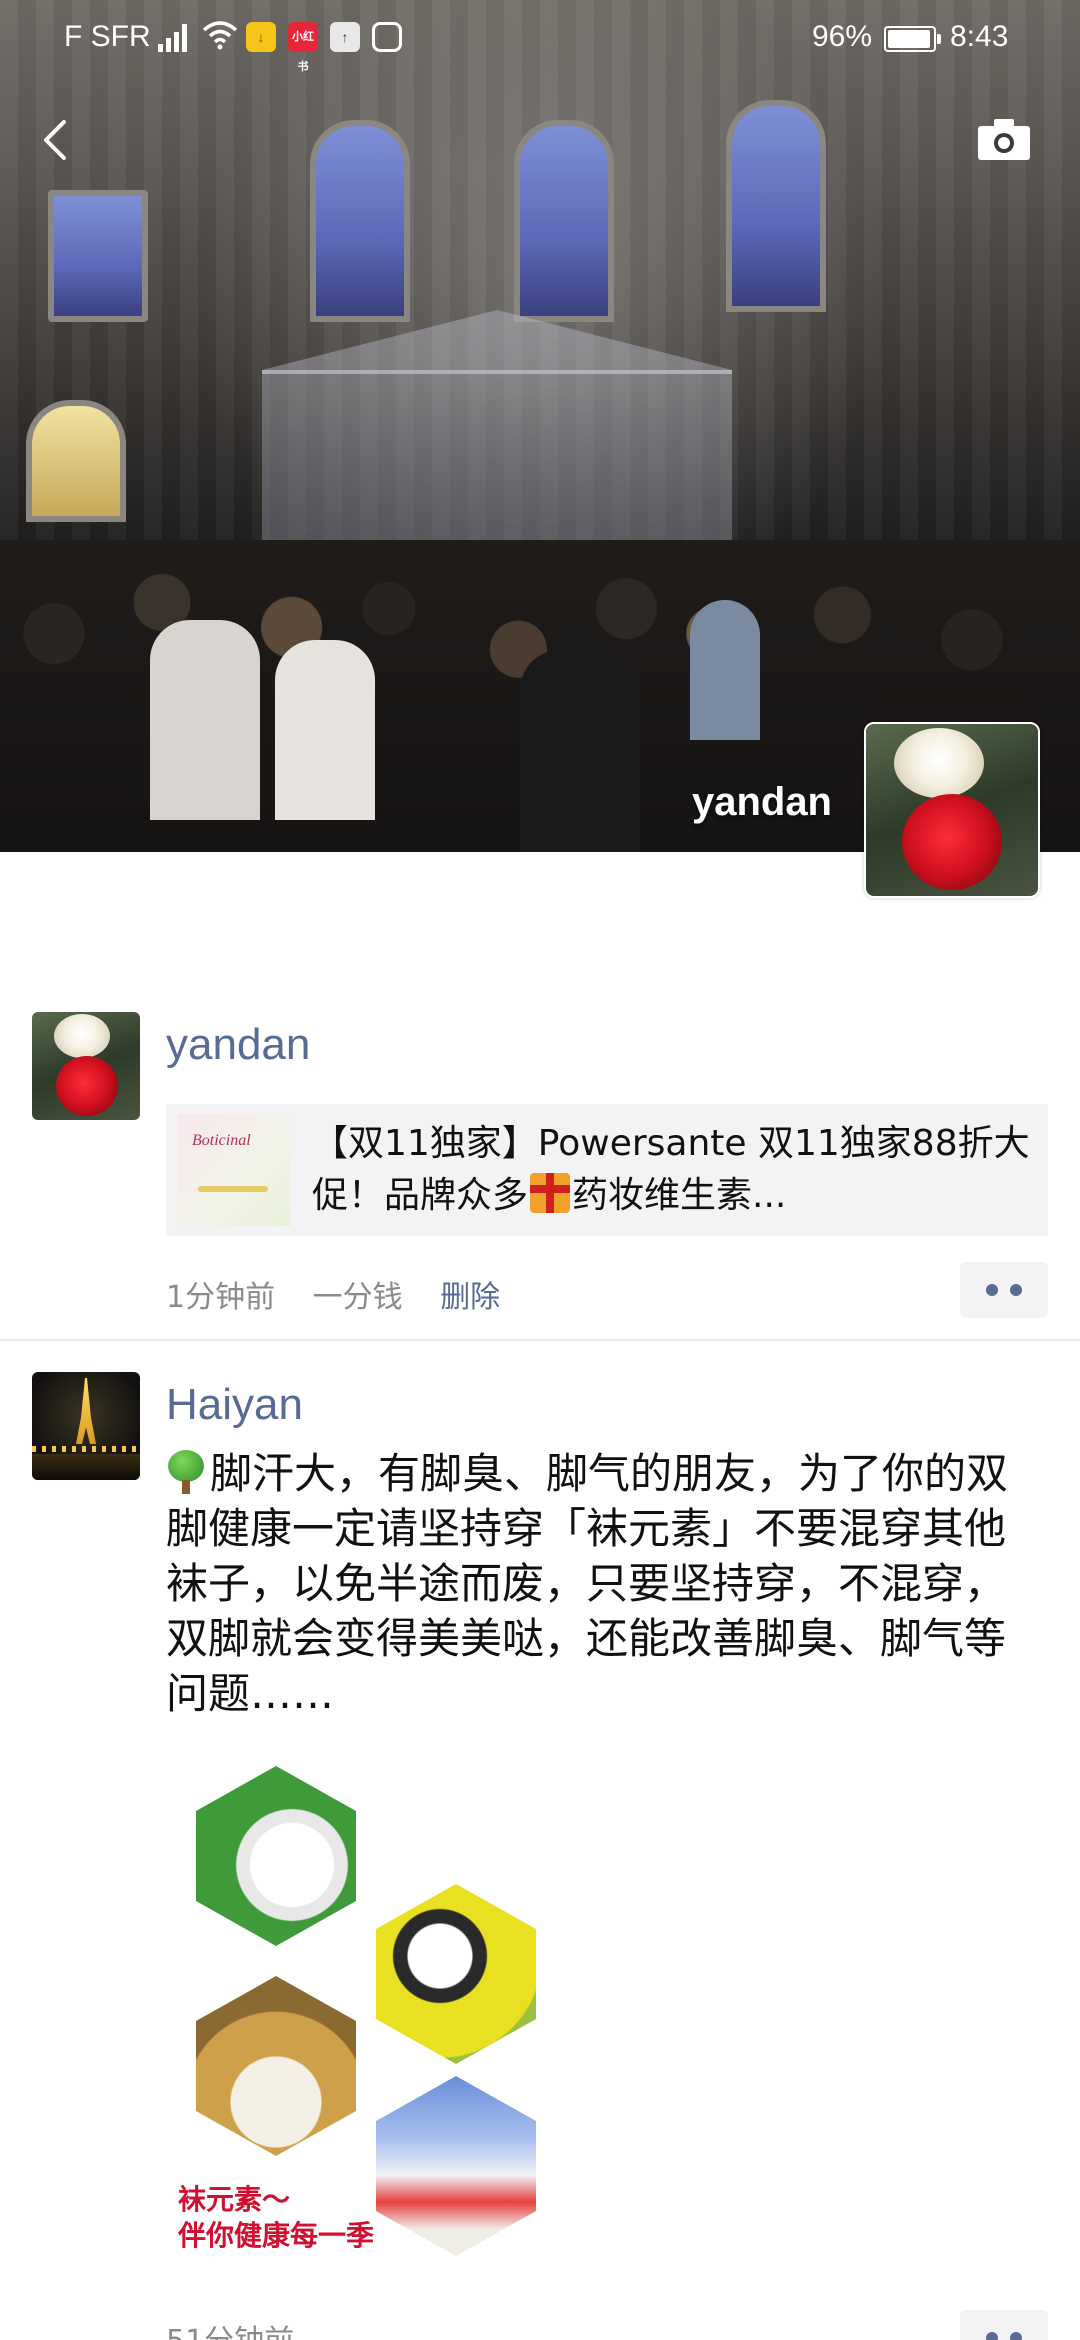 The width and height of the screenshot is (1080, 2340). I want to click on profile-avatar, so click(952, 810).